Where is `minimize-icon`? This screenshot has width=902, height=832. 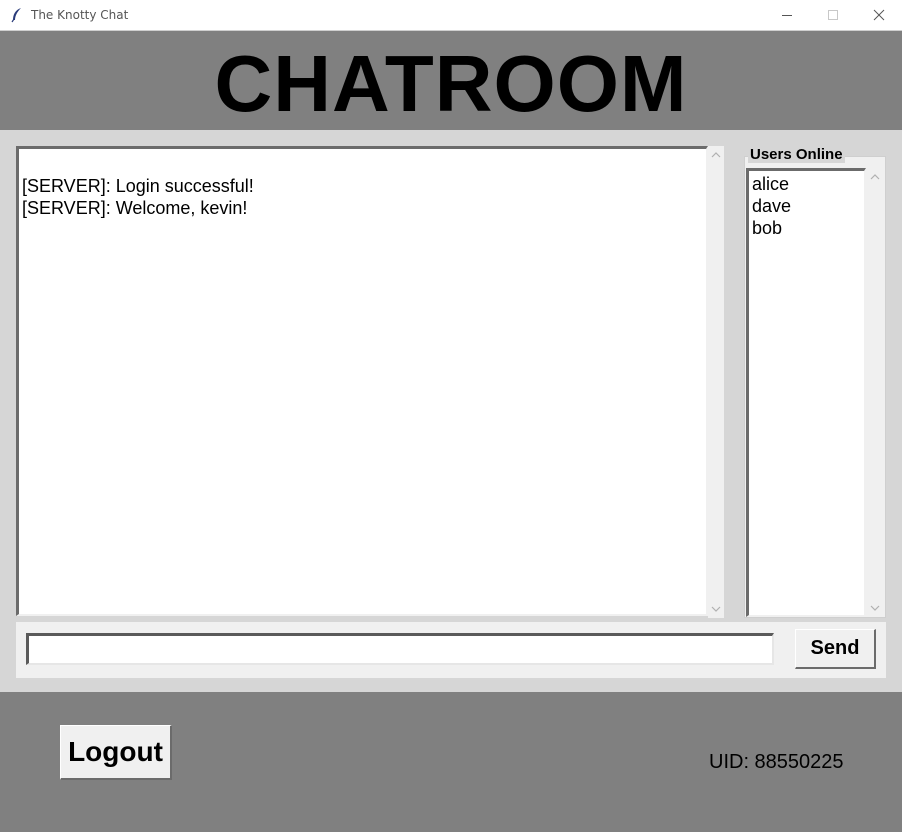
minimize-icon is located at coordinates (787, 15).